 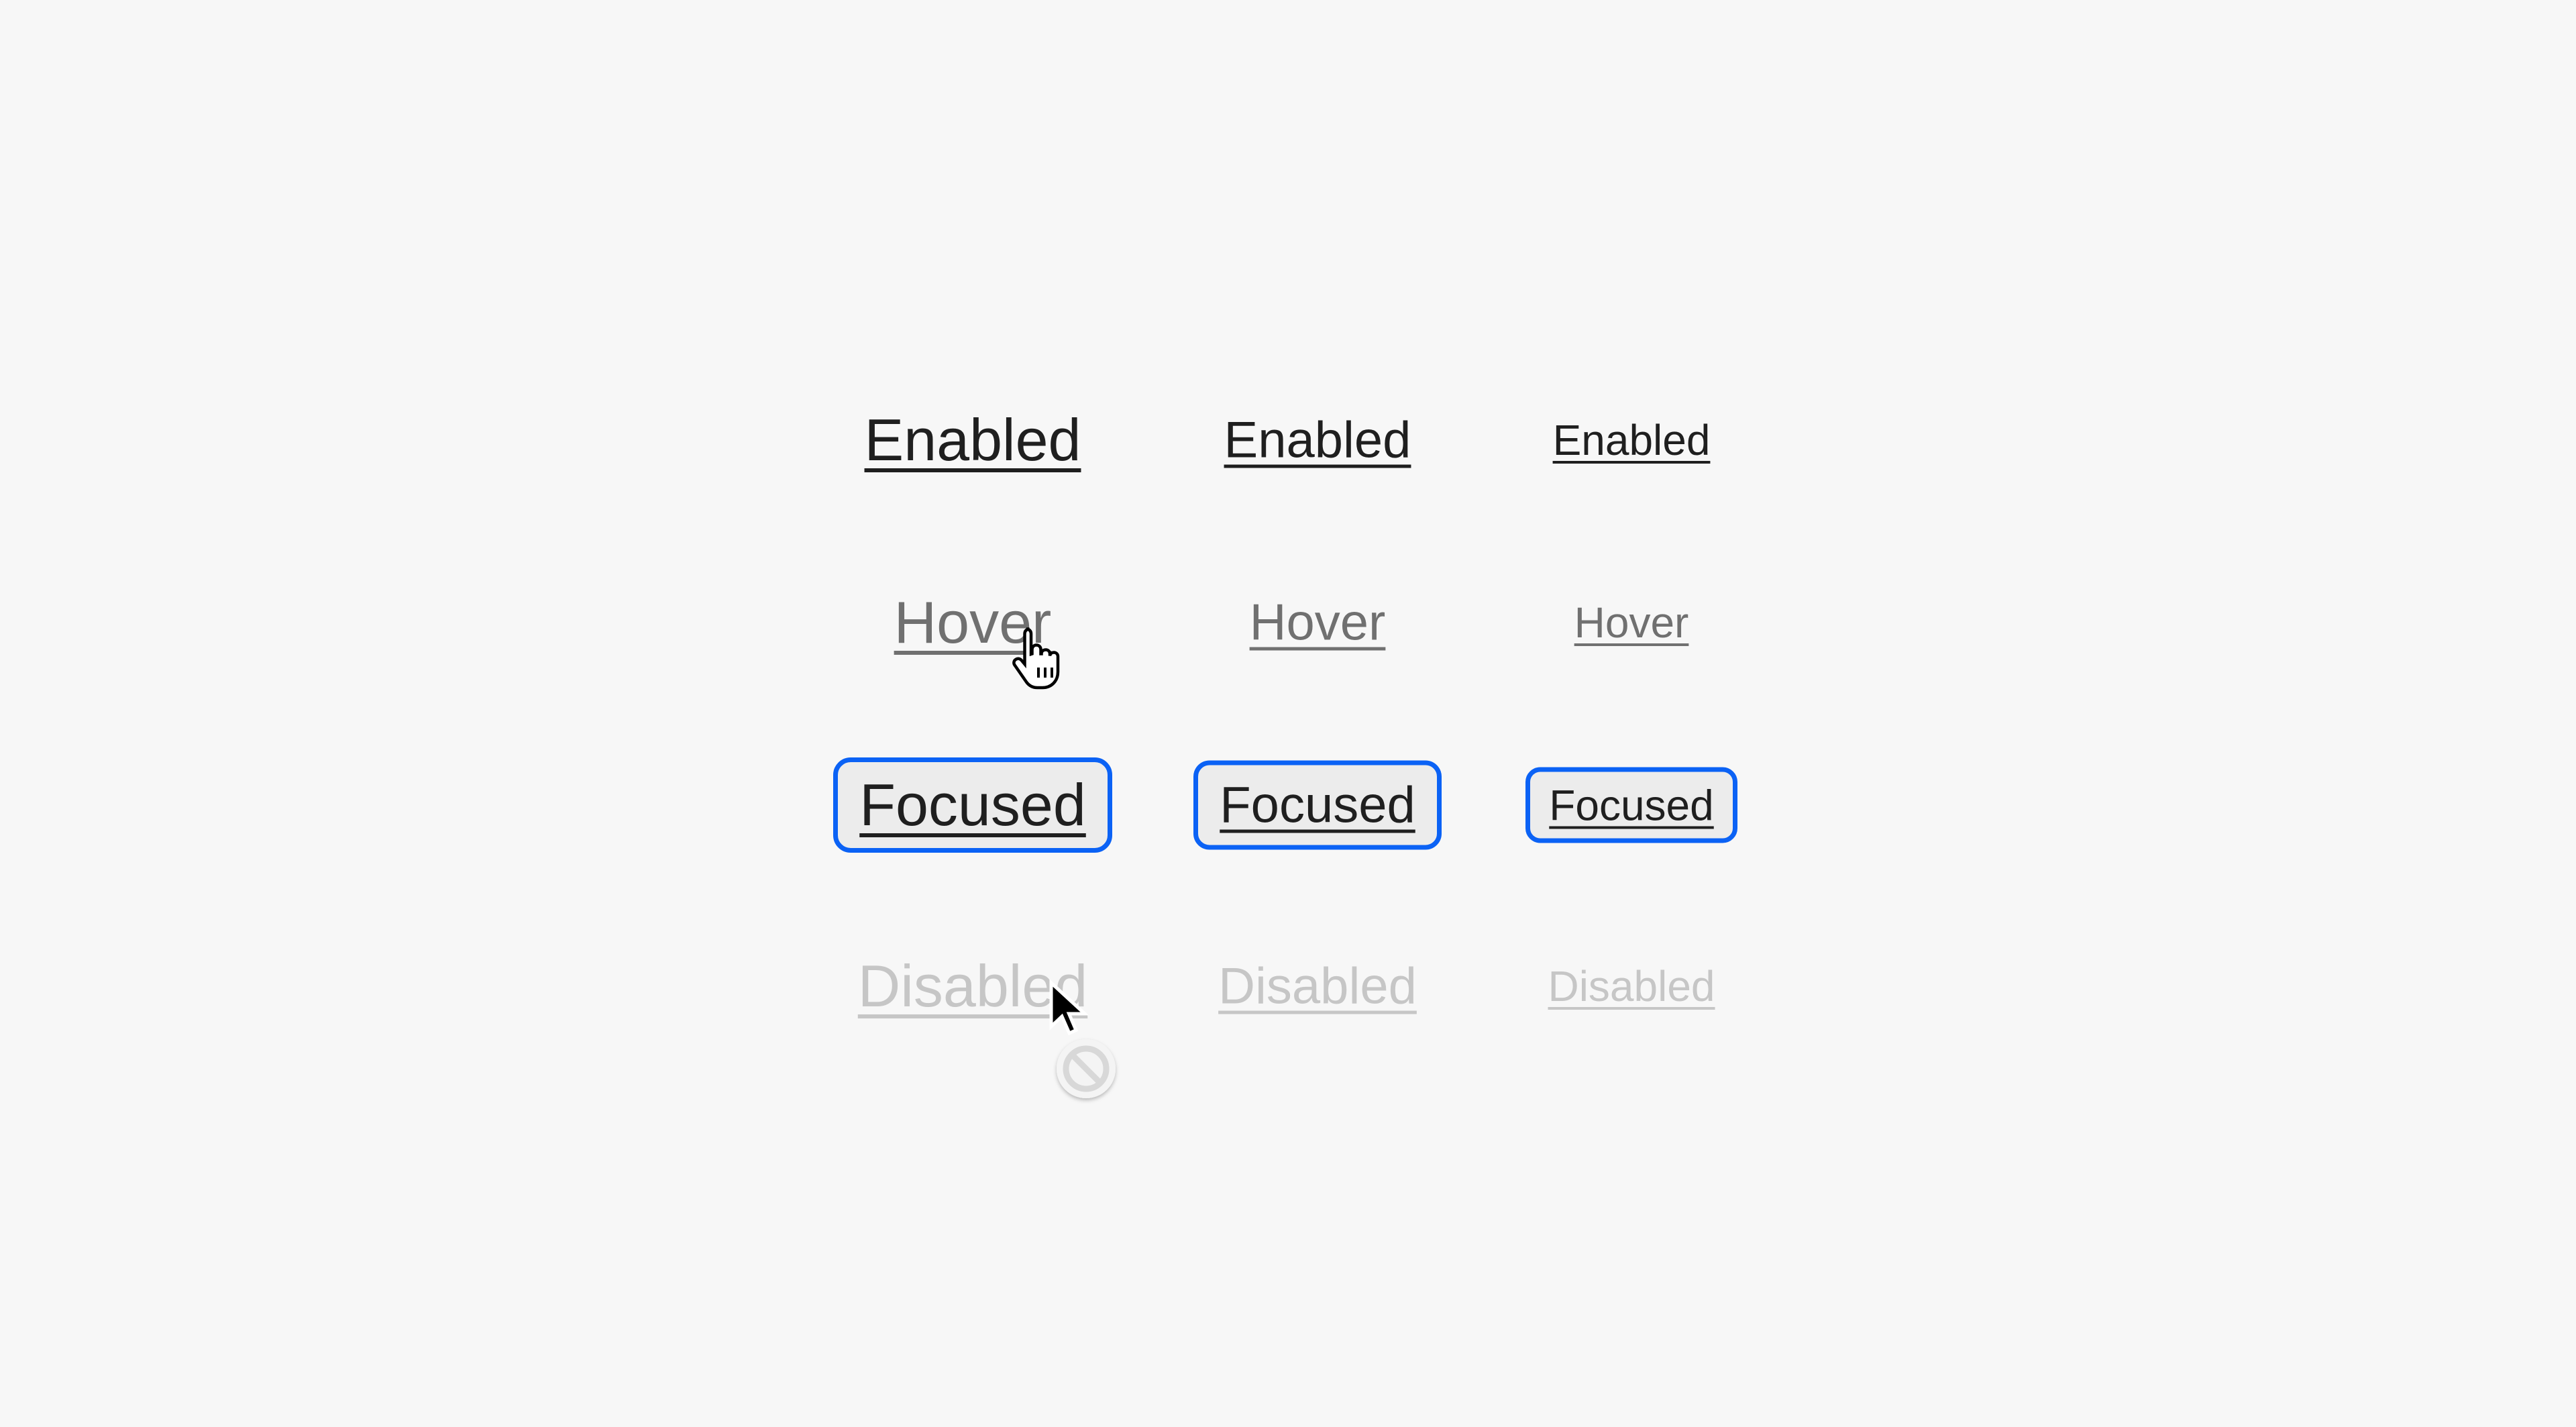 I want to click on not-allowed-icon, so click(x=1086, y=1068).